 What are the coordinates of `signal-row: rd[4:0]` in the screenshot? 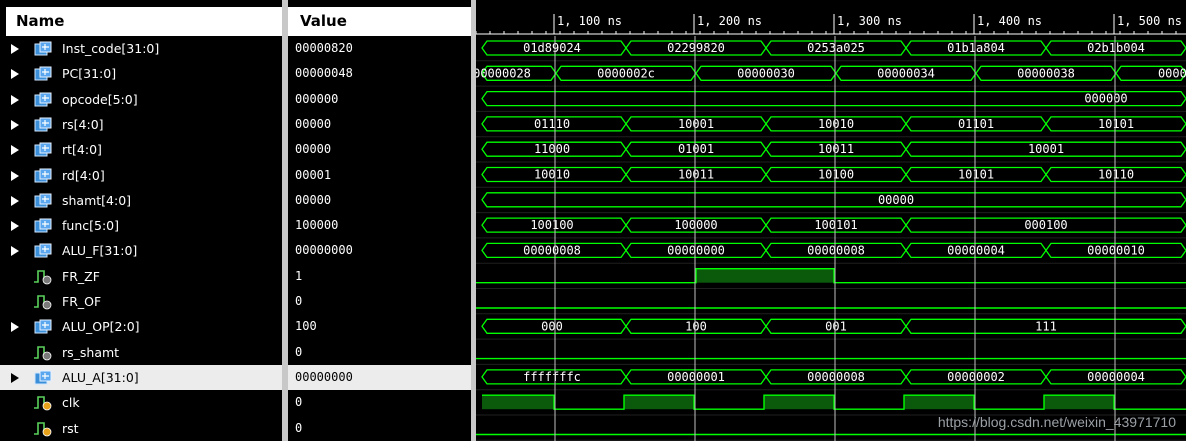 It's located at (141, 175).